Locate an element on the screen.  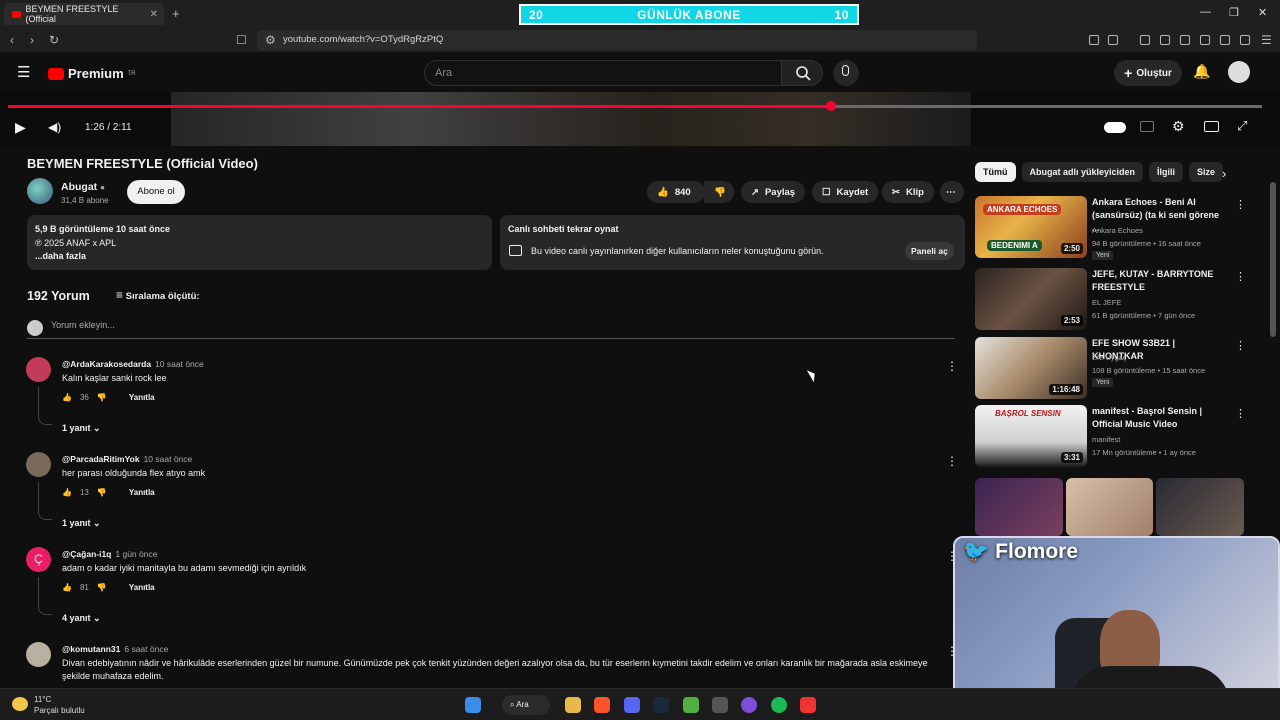
comment-author: @ParcadaRitimYok 10 saat önce is located at coordinates (127, 459).